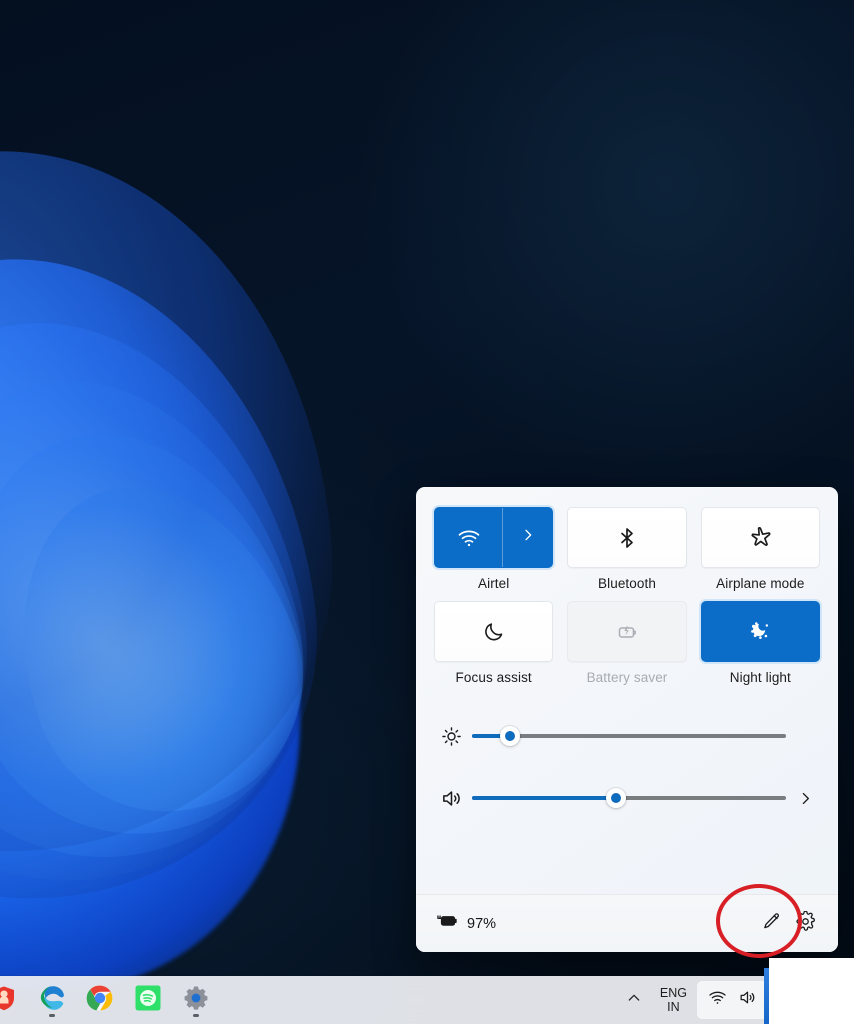  What do you see at coordinates (466, 923) in the screenshot?
I see `battery-status: 97%` at bounding box center [466, 923].